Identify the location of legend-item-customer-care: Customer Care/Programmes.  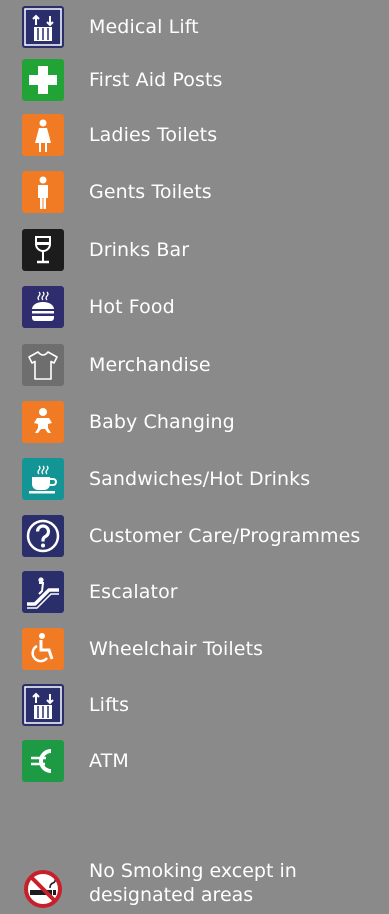
(191, 536).